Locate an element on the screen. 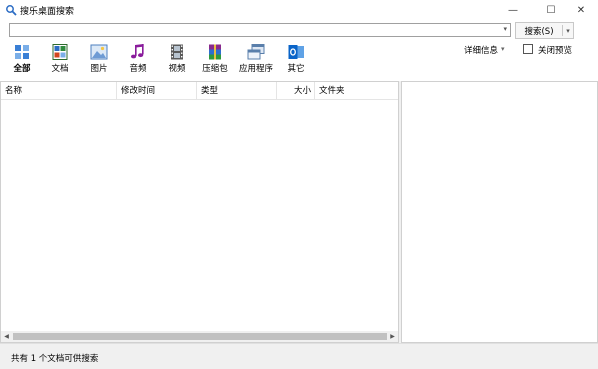 This screenshot has width=598, height=369. column-header-name: 名称 is located at coordinates (59, 91).